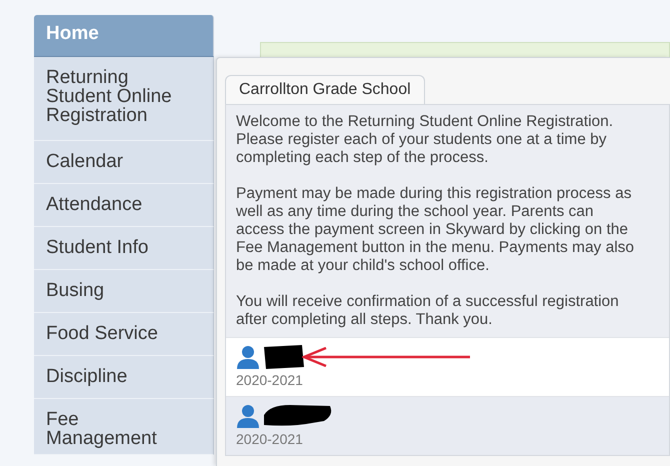 The height and width of the screenshot is (466, 670). I want to click on sidebar-item: Busing, so click(124, 291).